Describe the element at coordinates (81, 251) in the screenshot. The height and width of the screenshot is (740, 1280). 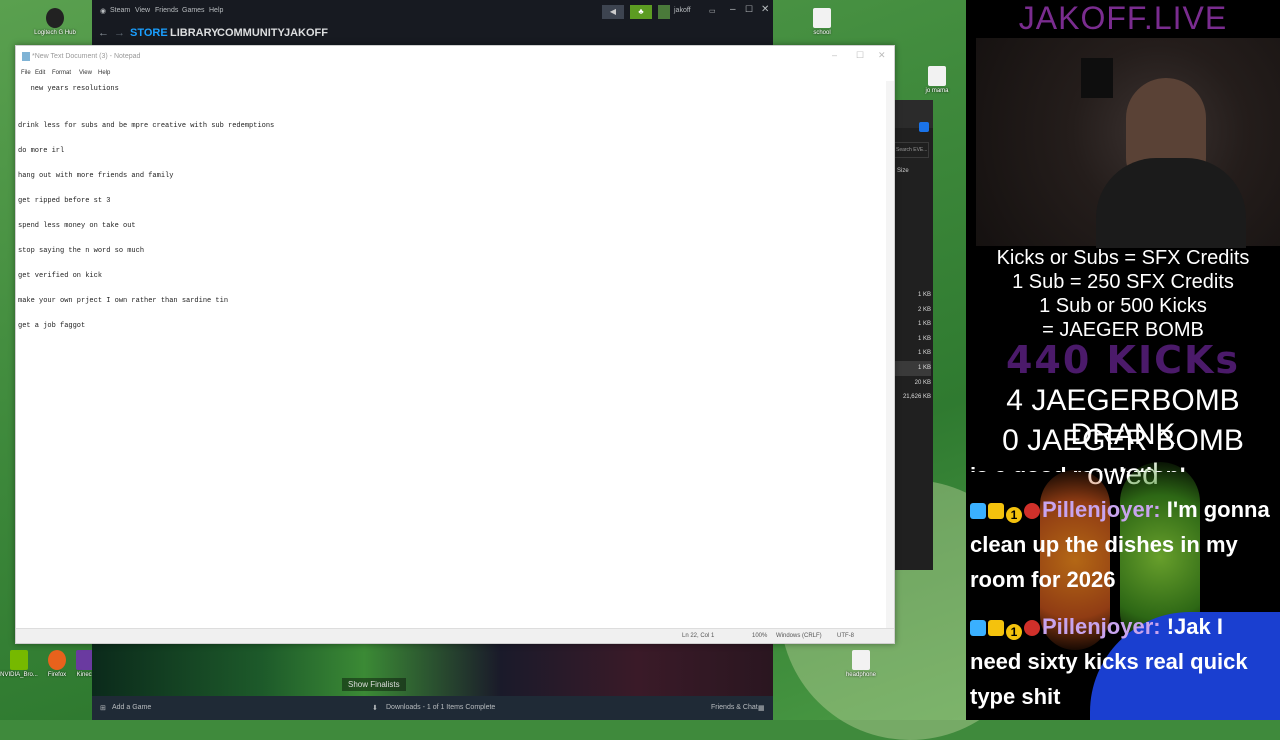
I see `text-line: stop saying the n word so much` at that location.